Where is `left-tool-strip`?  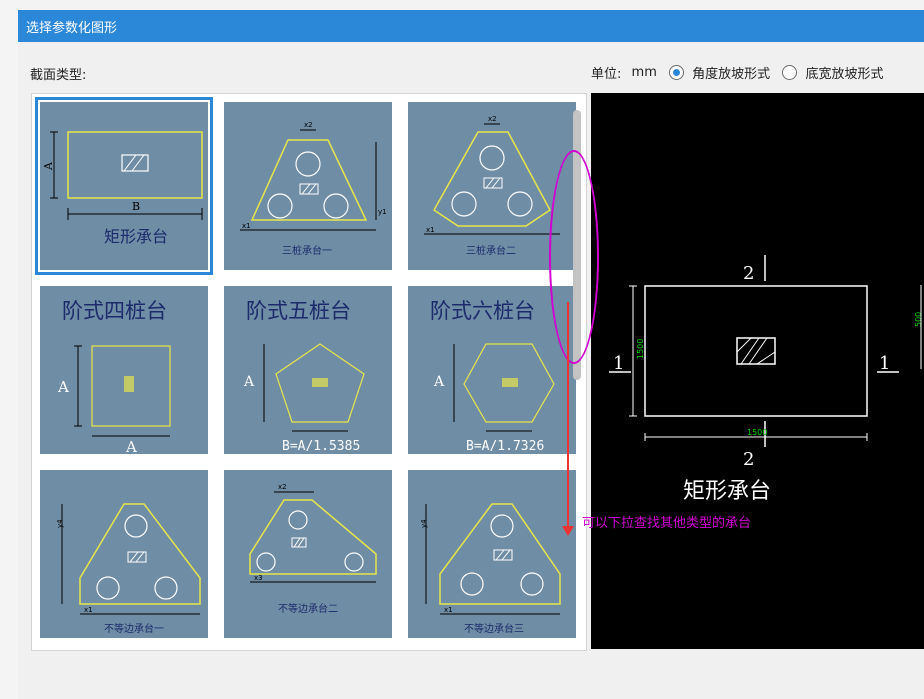 left-tool-strip is located at coordinates (9, 349).